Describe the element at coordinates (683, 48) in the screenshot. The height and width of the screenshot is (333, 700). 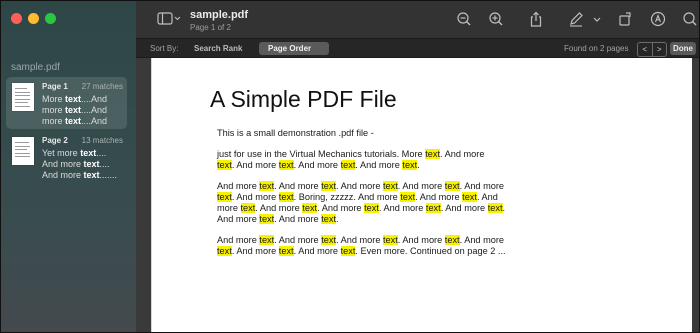
I see `done-button: Done` at that location.